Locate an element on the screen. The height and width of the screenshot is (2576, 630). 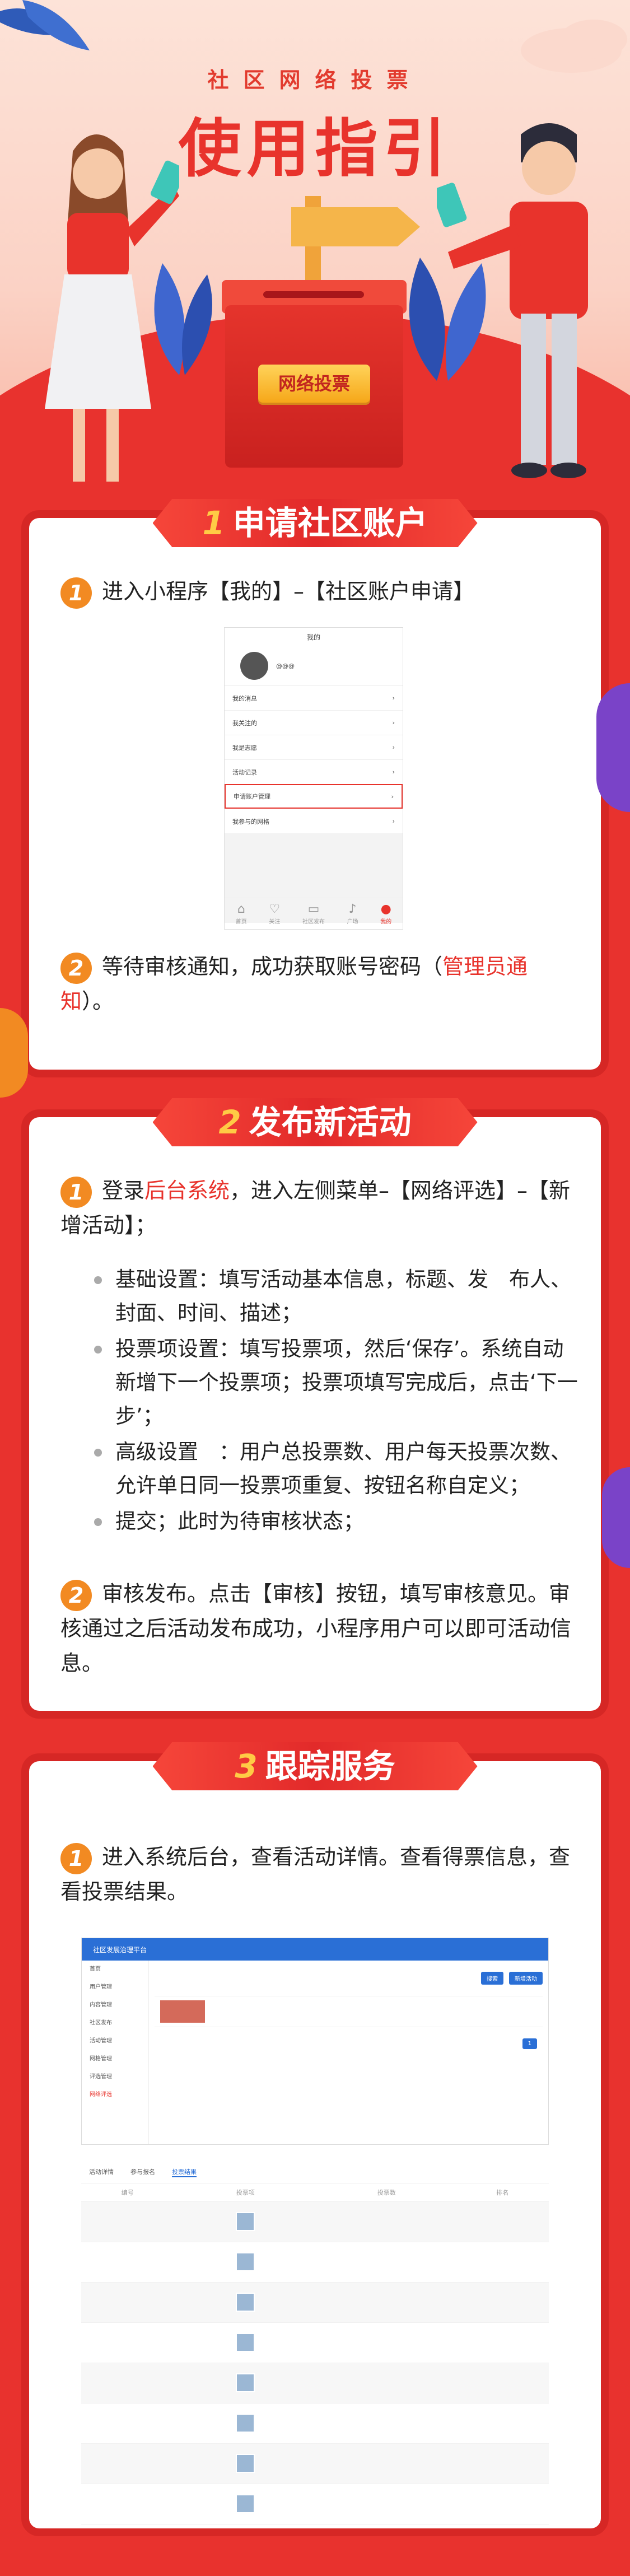
vote-results-screenshot: 活动详情 参与报名 投票结果 编号 投票项 投票数 排名 is located at coordinates (315, 2357).